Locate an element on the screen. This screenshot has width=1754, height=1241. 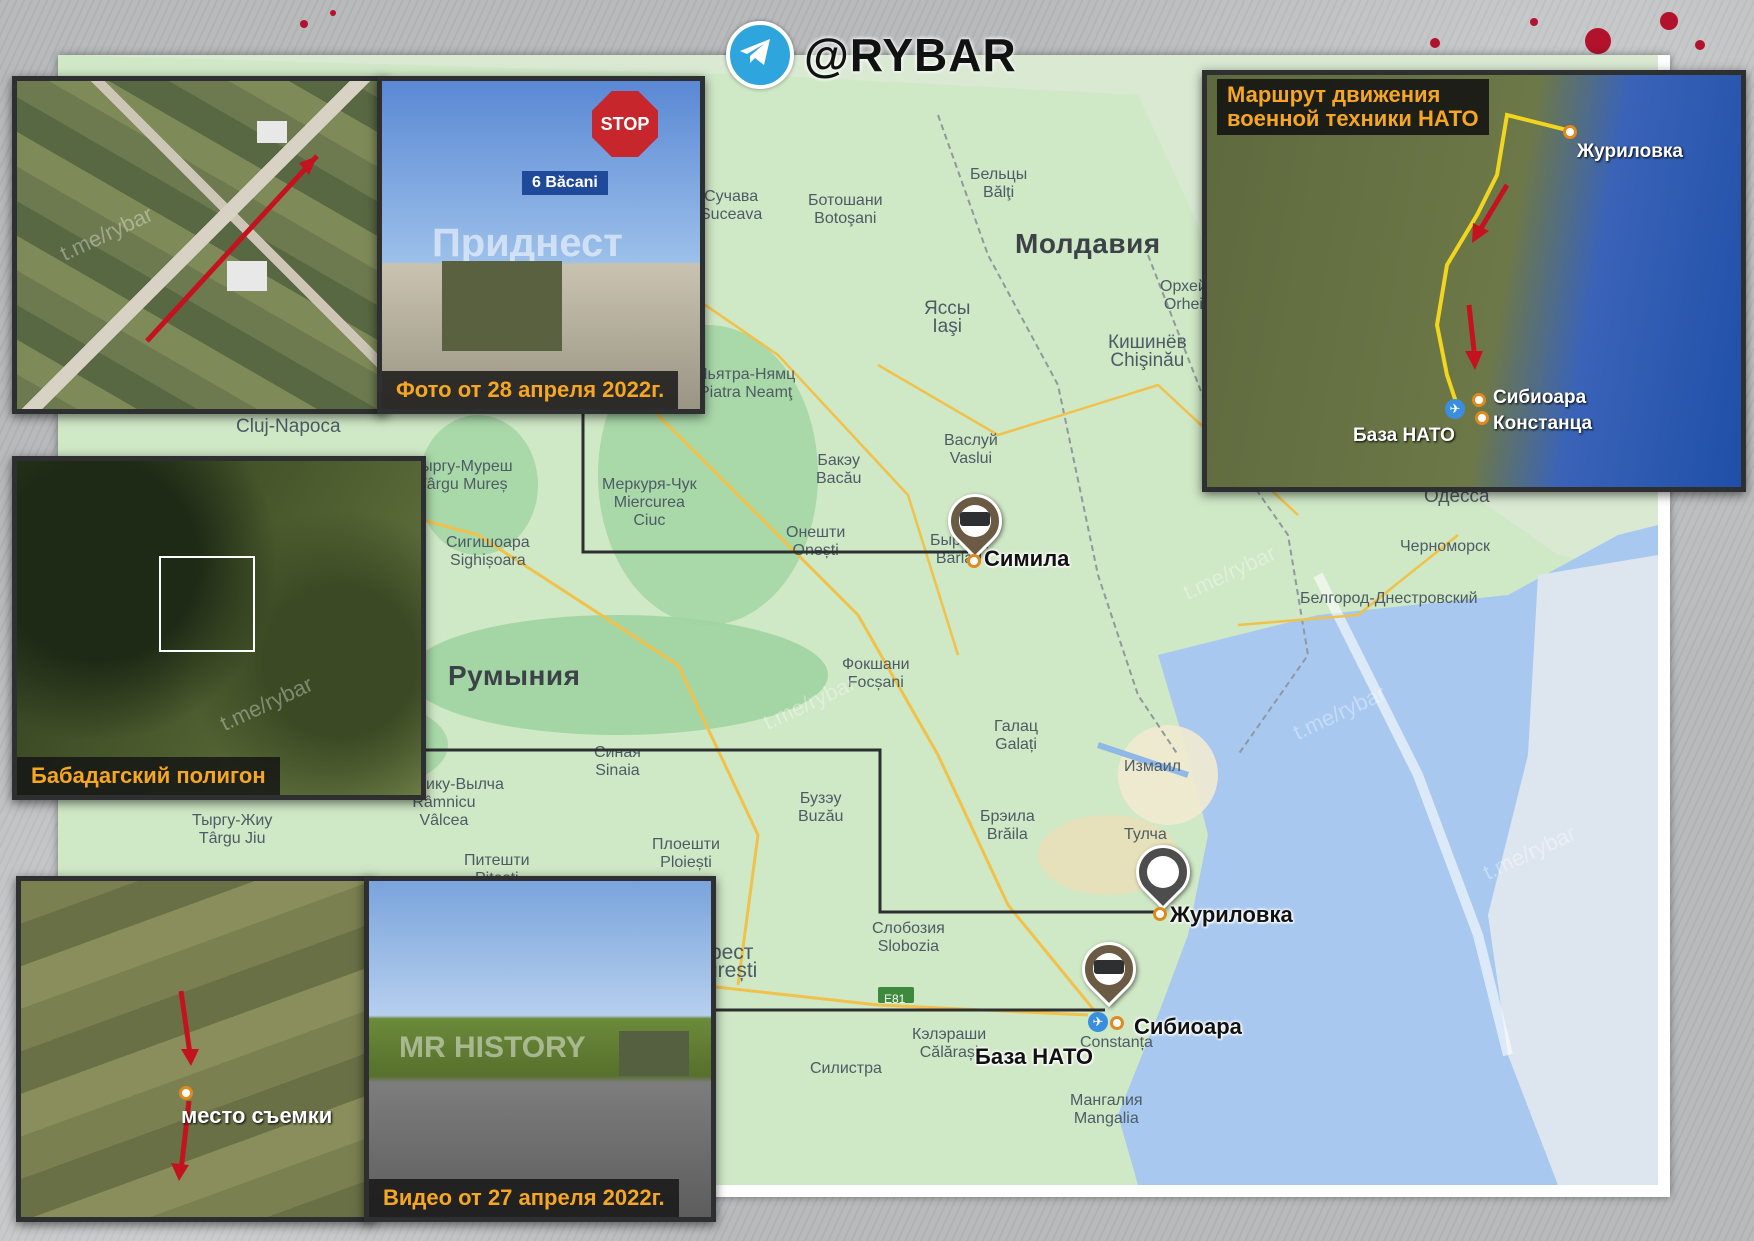
country-label-romania: Румыния is located at coordinates (514, 675).